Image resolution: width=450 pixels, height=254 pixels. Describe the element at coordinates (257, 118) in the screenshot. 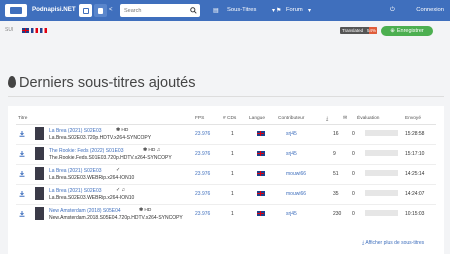

I see `header-lang: Langue` at that location.